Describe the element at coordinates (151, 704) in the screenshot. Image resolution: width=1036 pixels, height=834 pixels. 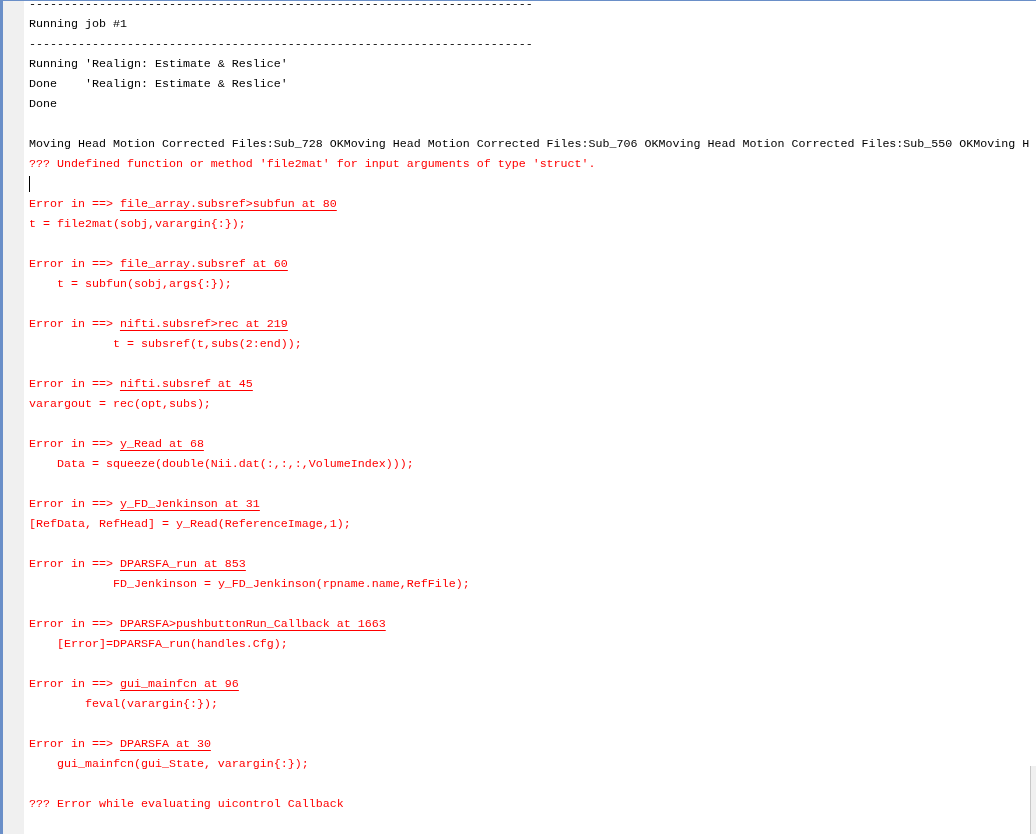
I see `error-message: feval(varargin{:});` at that location.